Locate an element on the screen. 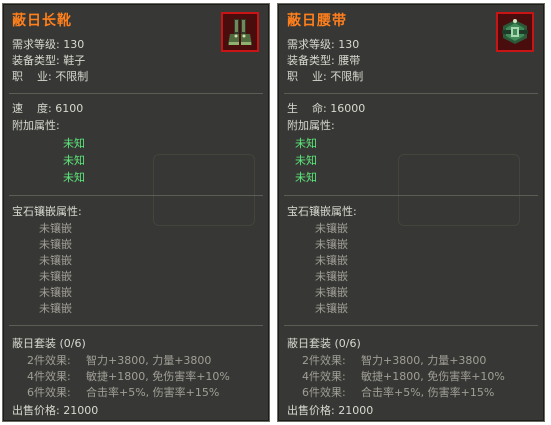  equip-type-row: 装备类型: 鞋子 is located at coordinates (48, 60).